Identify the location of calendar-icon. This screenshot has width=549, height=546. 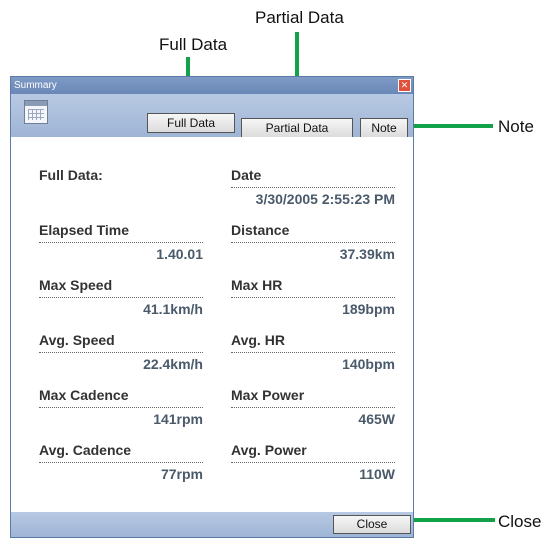
(36, 112).